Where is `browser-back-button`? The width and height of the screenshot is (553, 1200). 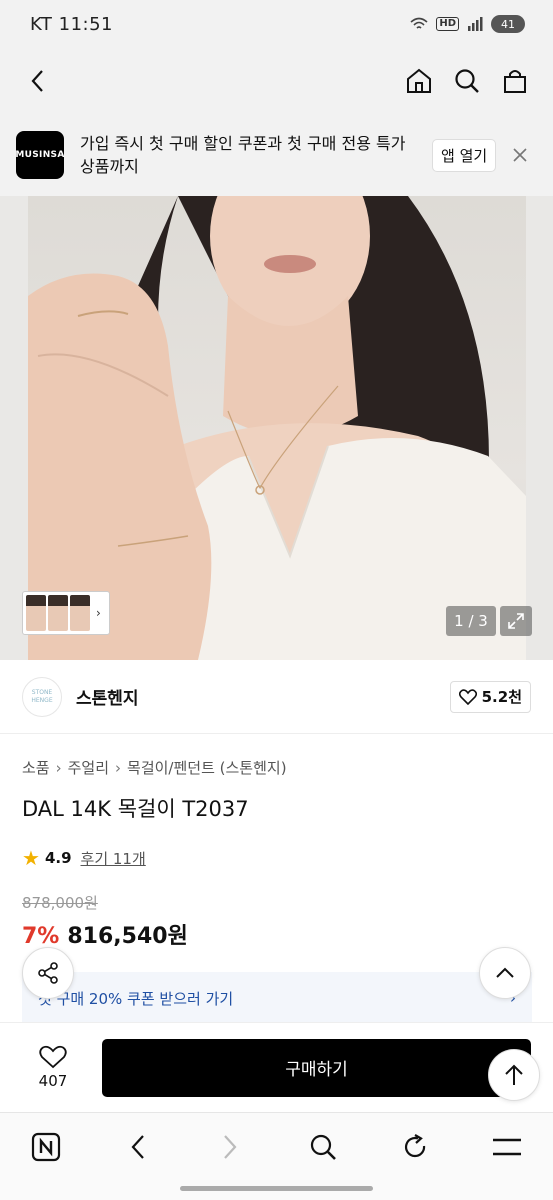 browser-back-button is located at coordinates (138, 1147).